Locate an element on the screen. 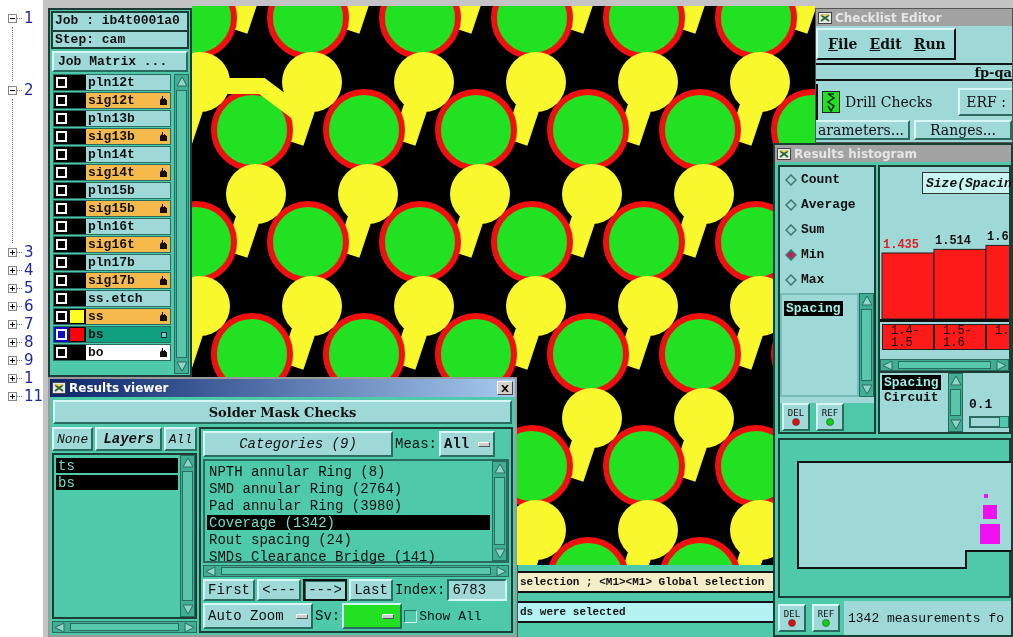  layer-name: pln13b is located at coordinates (128, 118).